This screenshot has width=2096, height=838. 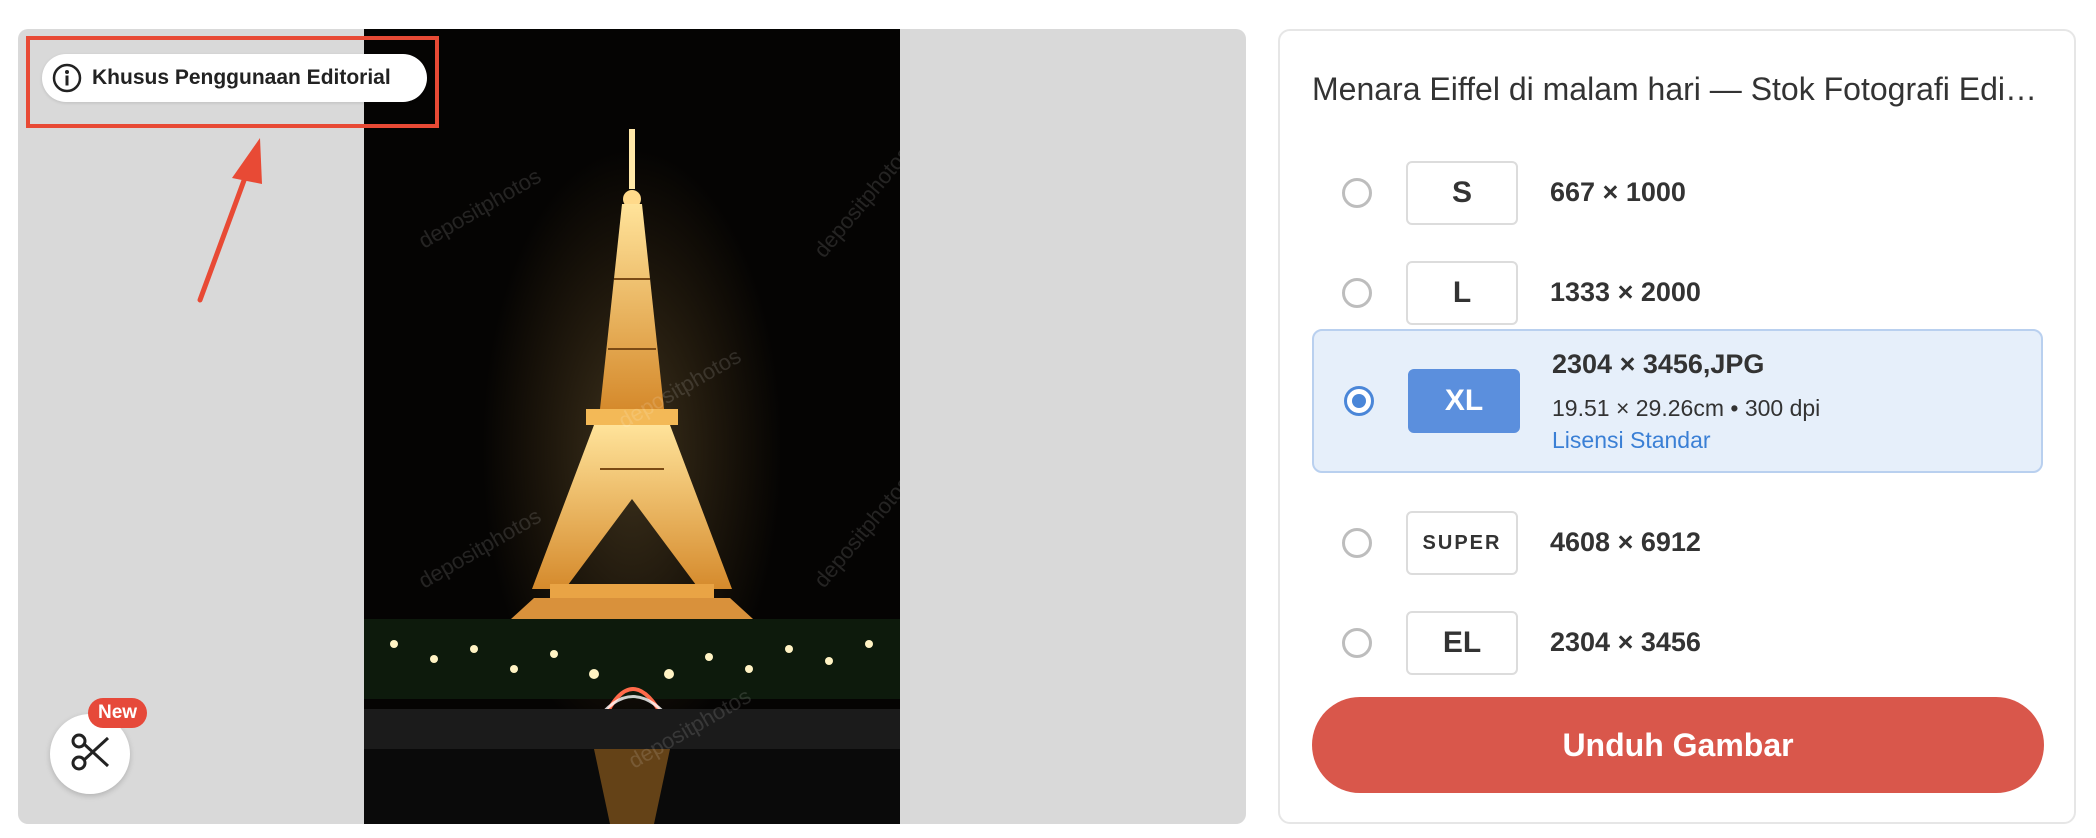 I want to click on new-badge: New, so click(x=118, y=713).